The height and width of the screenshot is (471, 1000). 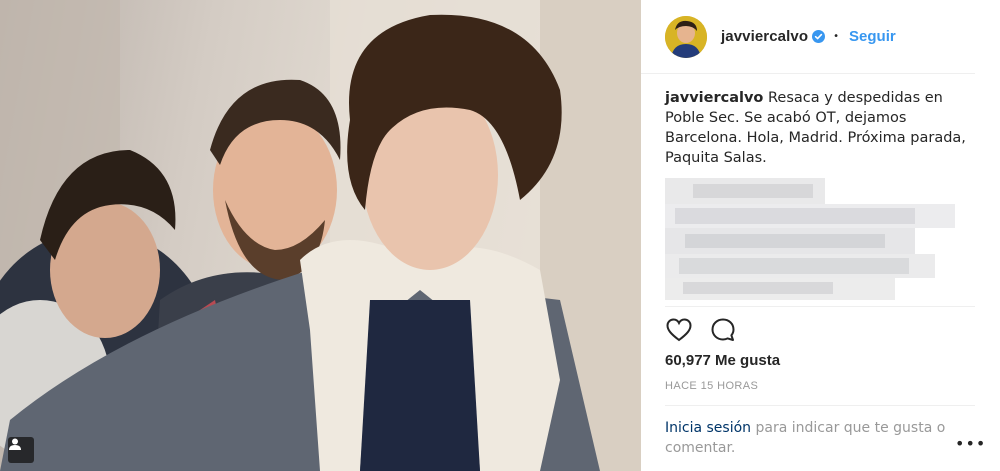 I want to click on heart-icon, so click(x=679, y=330).